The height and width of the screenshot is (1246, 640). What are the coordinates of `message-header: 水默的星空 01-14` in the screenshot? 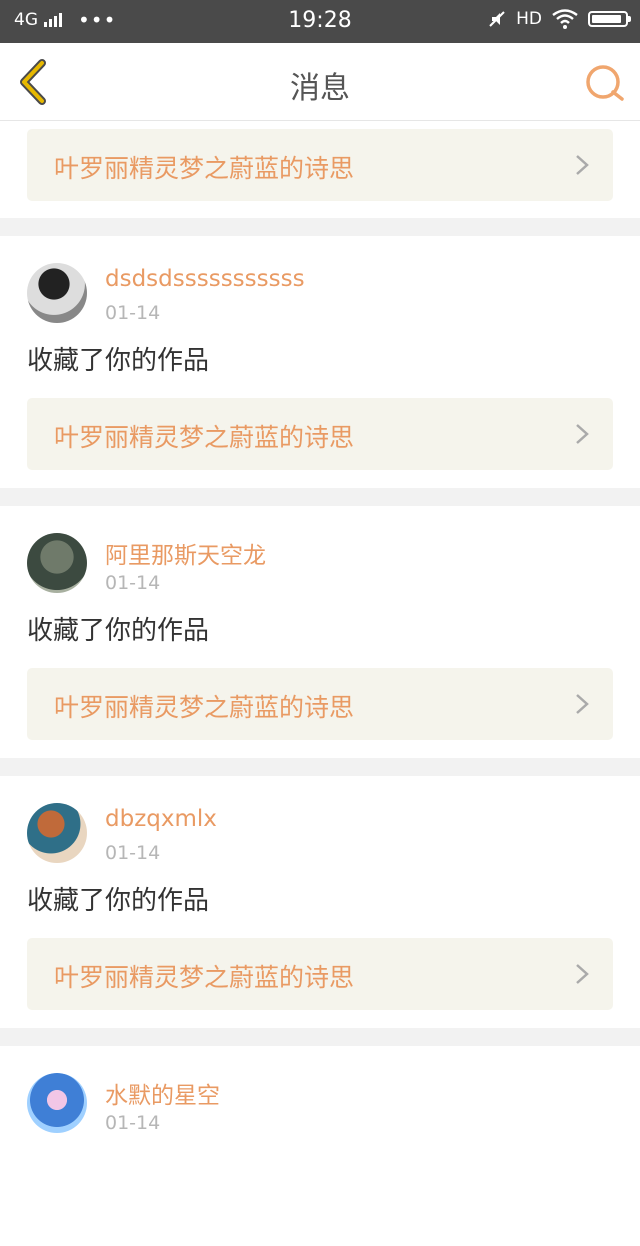 It's located at (320, 1101).